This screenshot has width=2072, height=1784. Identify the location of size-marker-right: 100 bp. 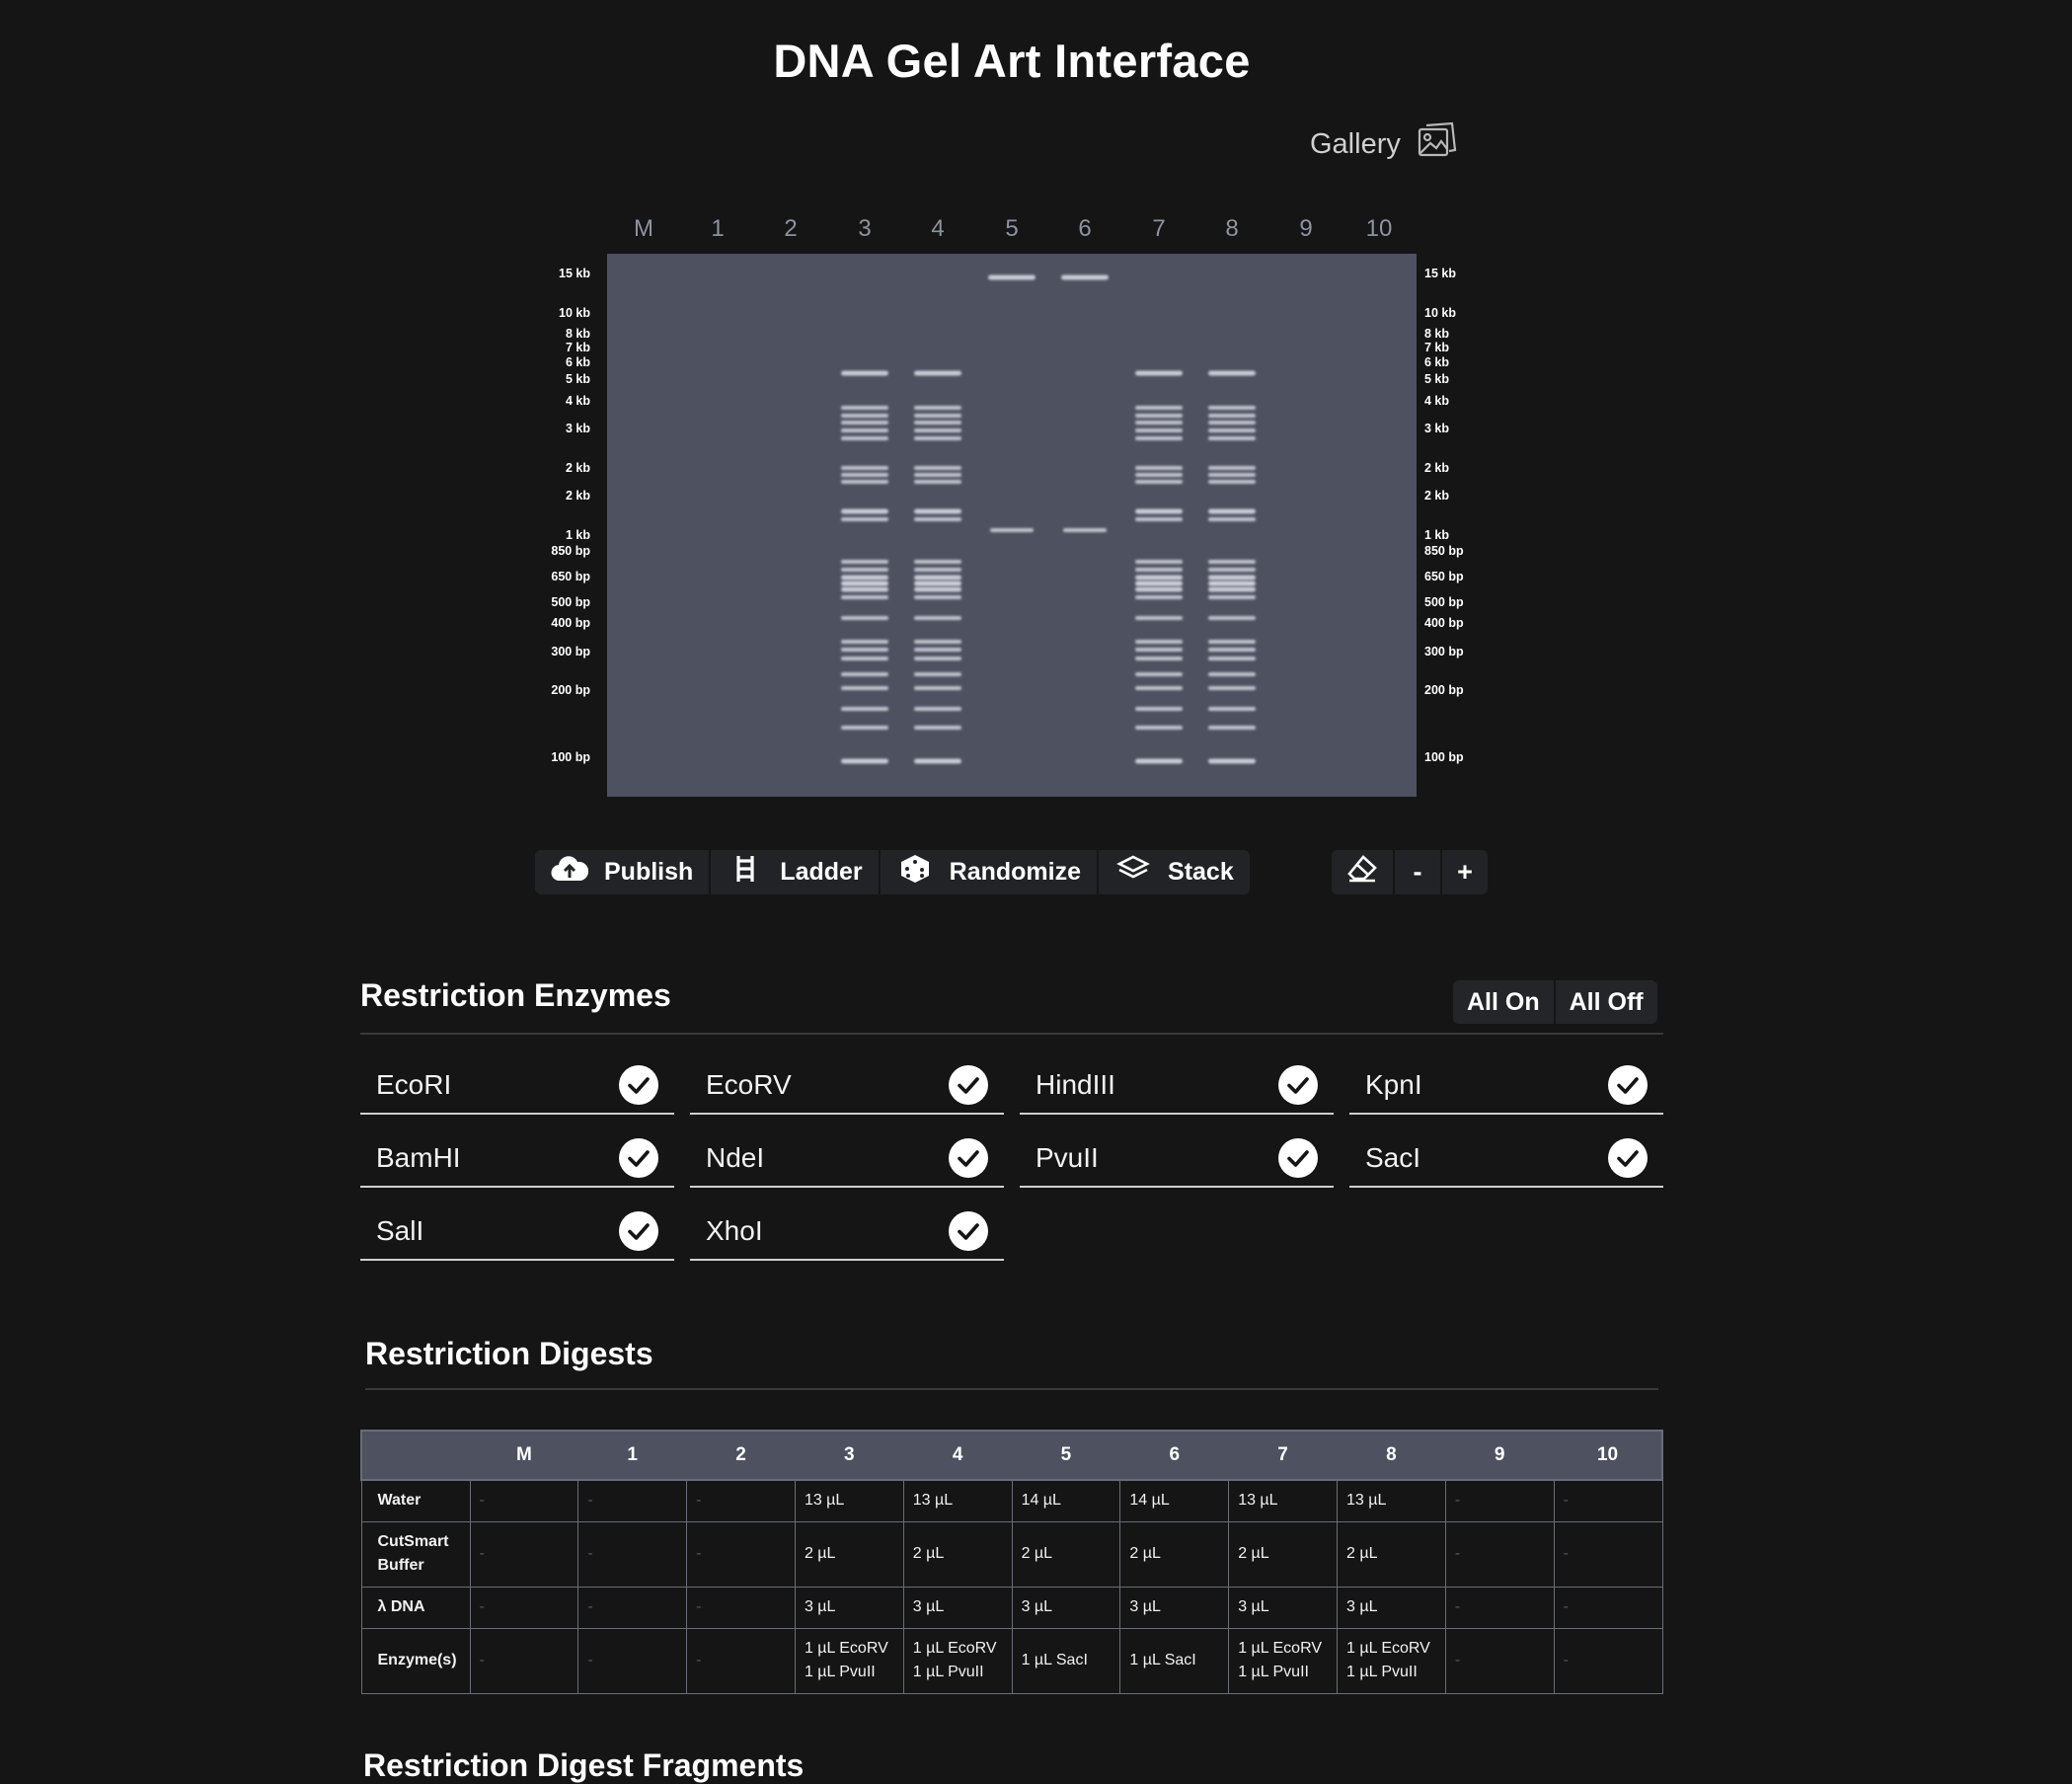
(1444, 757).